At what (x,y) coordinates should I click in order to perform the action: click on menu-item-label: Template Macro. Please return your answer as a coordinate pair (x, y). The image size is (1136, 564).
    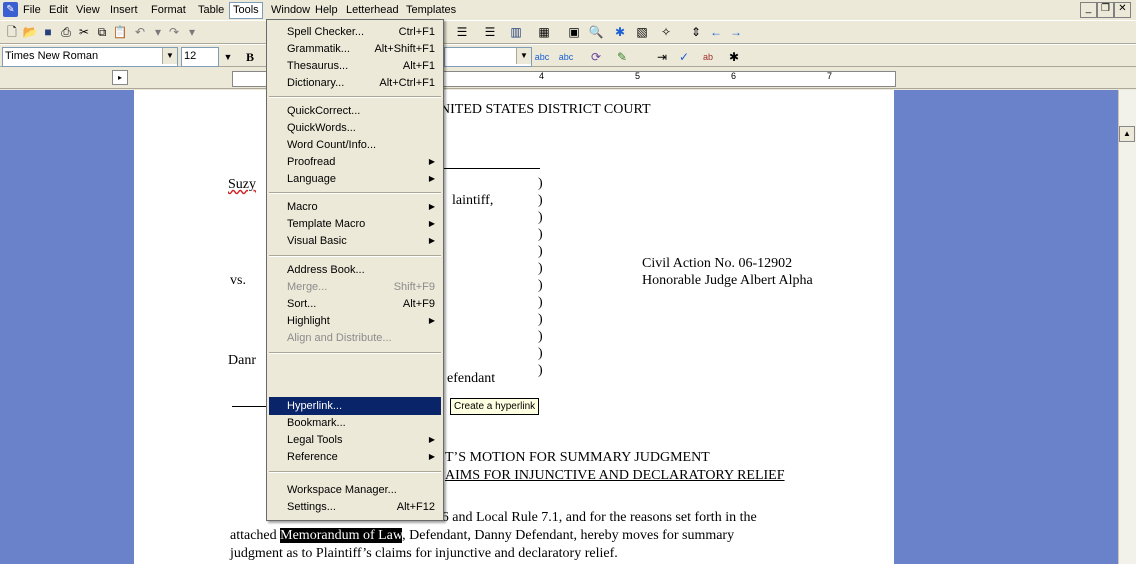
    Looking at the image, I should click on (326, 224).